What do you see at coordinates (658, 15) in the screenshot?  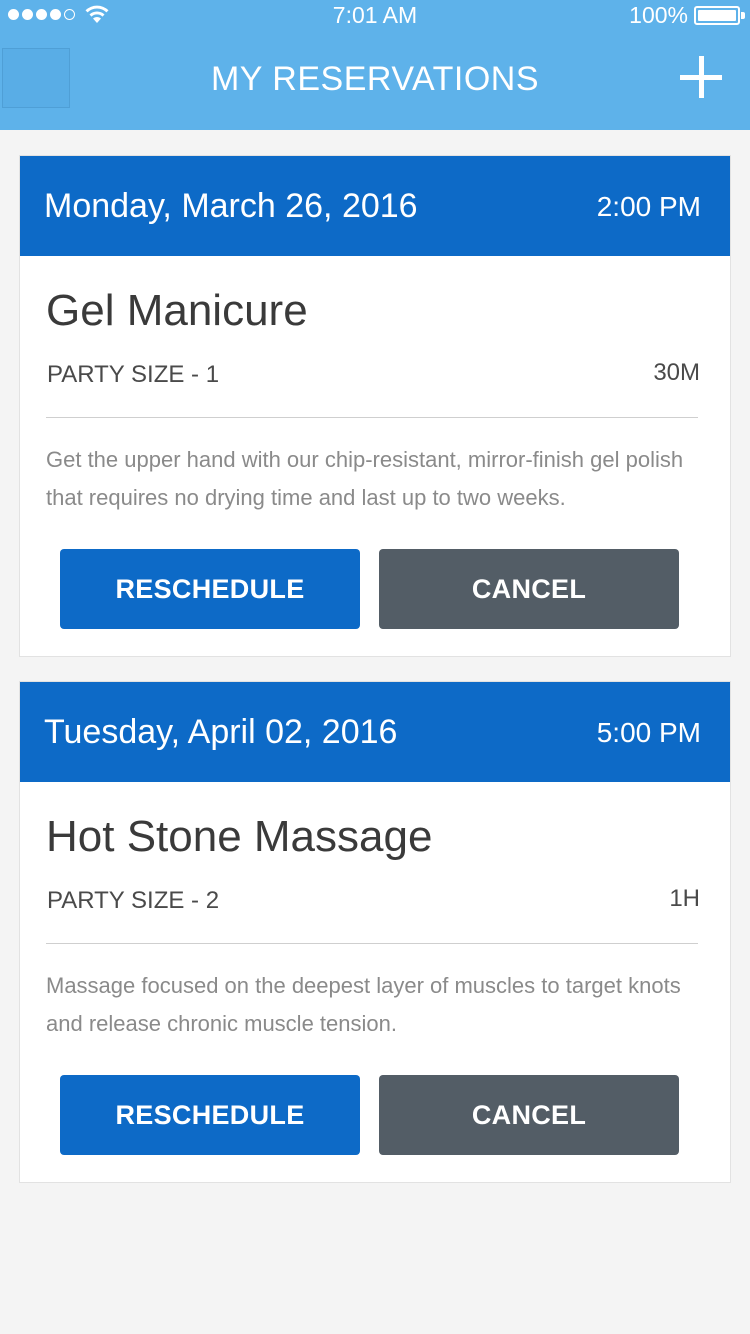 I see `battery-percent: 100%` at bounding box center [658, 15].